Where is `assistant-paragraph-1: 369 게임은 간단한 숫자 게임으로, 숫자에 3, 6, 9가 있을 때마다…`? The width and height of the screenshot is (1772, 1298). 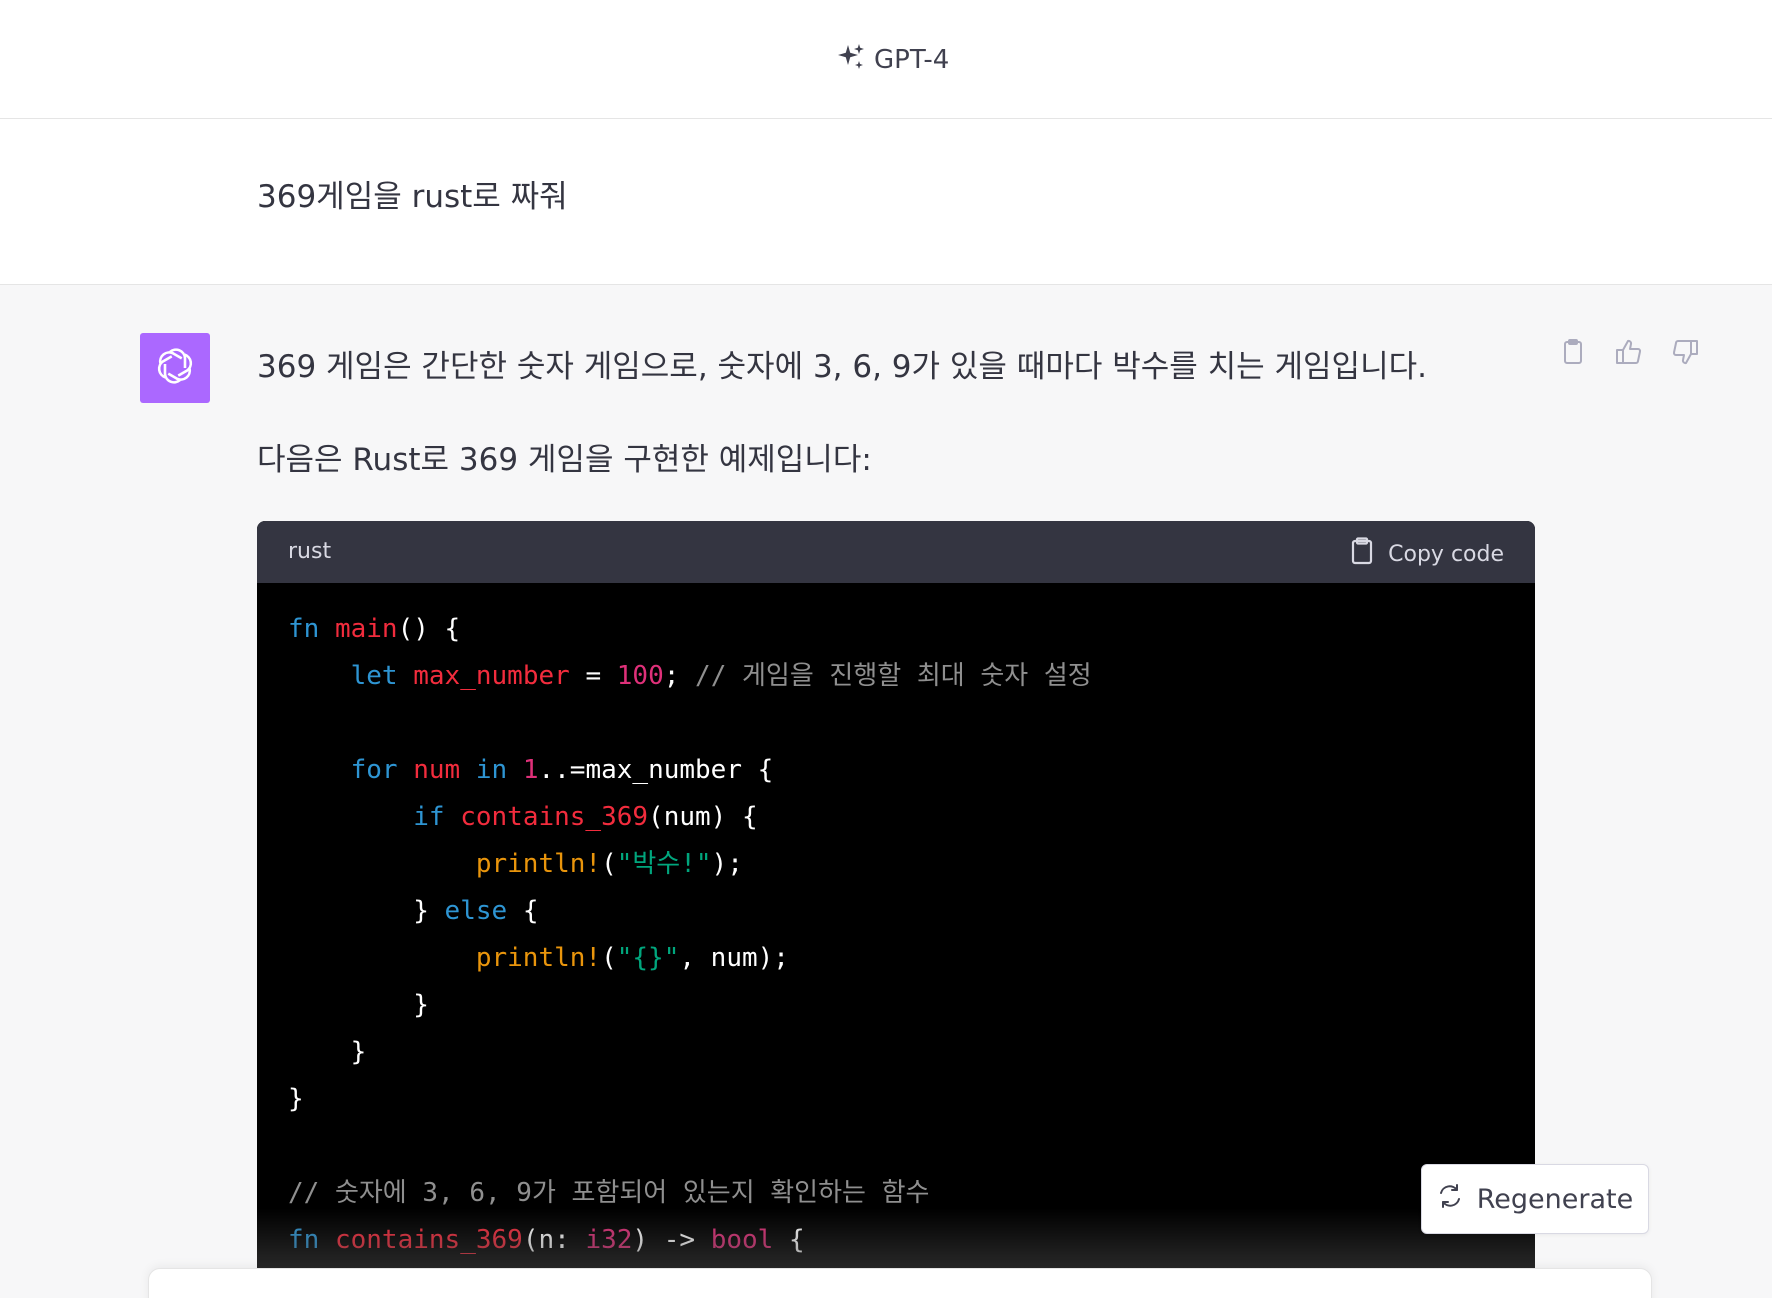 assistant-paragraph-1: 369 게임은 간단한 숫자 게임으로, 숫자에 3, 6, 9가 있을 때마다… is located at coordinates (842, 367).